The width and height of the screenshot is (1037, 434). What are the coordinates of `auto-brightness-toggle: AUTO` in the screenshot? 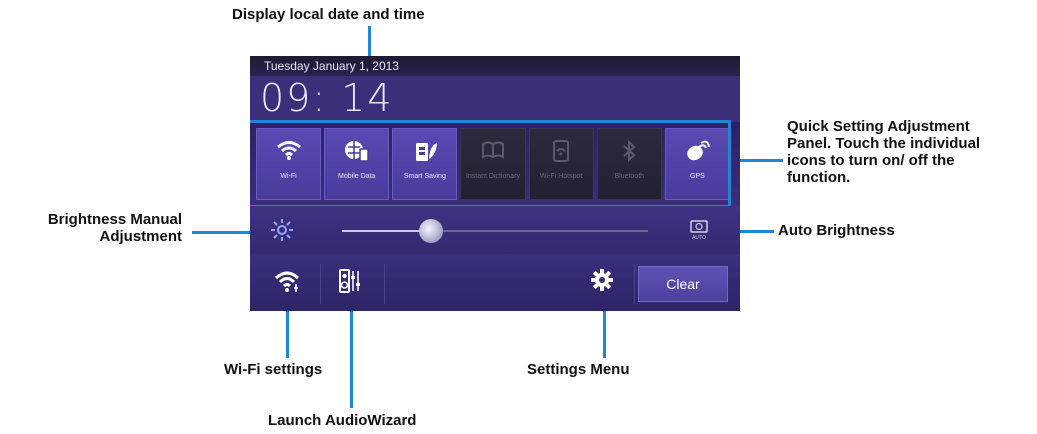 It's located at (699, 229).